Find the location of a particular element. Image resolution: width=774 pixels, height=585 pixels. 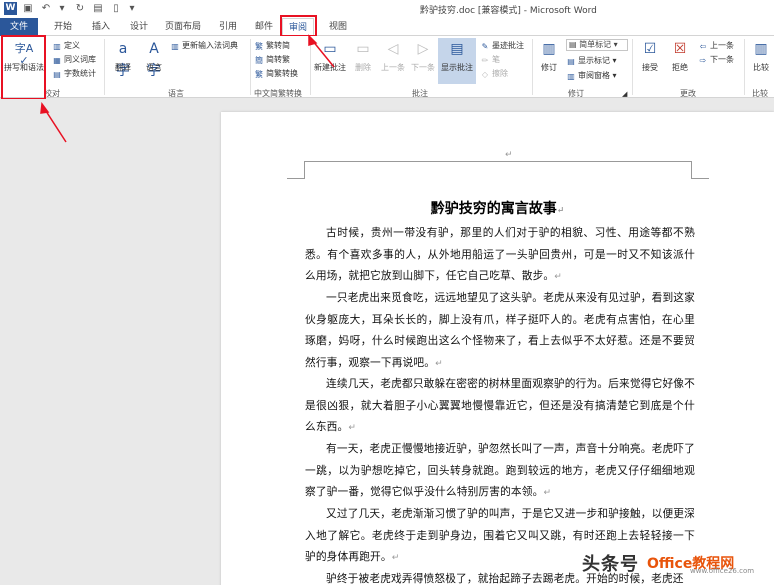

watermark-text: 头条号 is located at coordinates (610, 564).